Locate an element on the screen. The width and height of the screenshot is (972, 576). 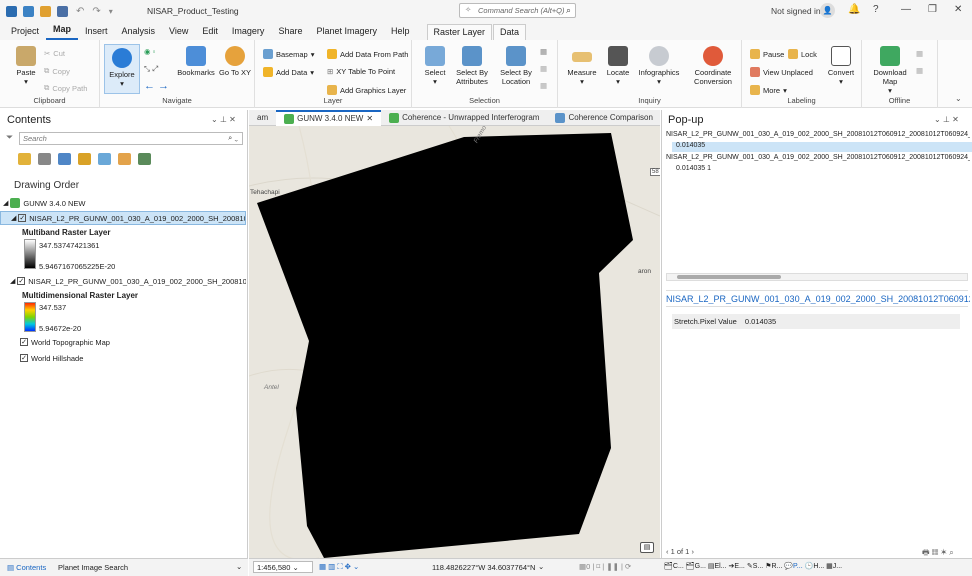
go-to-xy-button: Go To XY is located at coordinates (235, 61).